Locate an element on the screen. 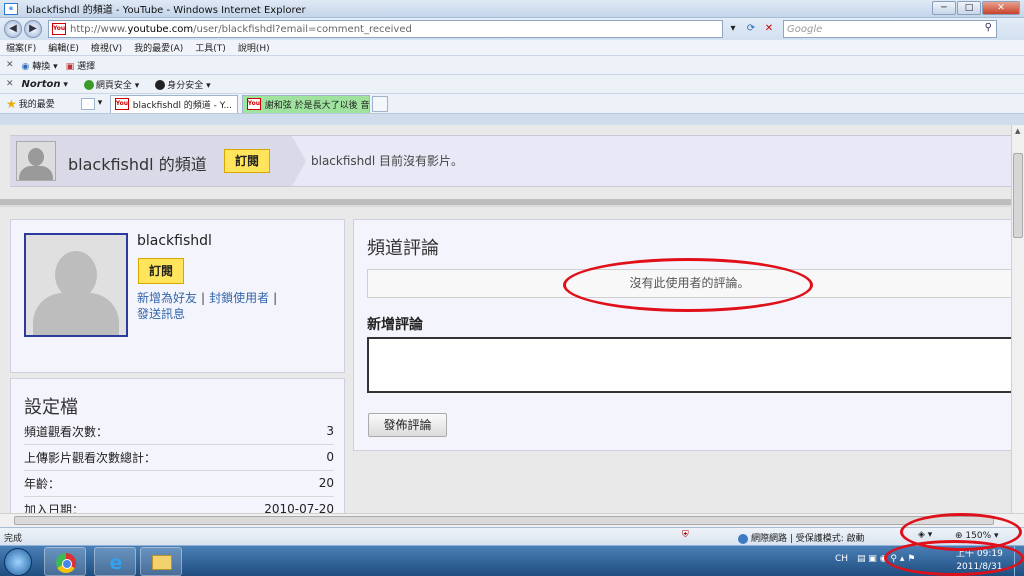  refresh-icon: ⟳ is located at coordinates (751, 29).